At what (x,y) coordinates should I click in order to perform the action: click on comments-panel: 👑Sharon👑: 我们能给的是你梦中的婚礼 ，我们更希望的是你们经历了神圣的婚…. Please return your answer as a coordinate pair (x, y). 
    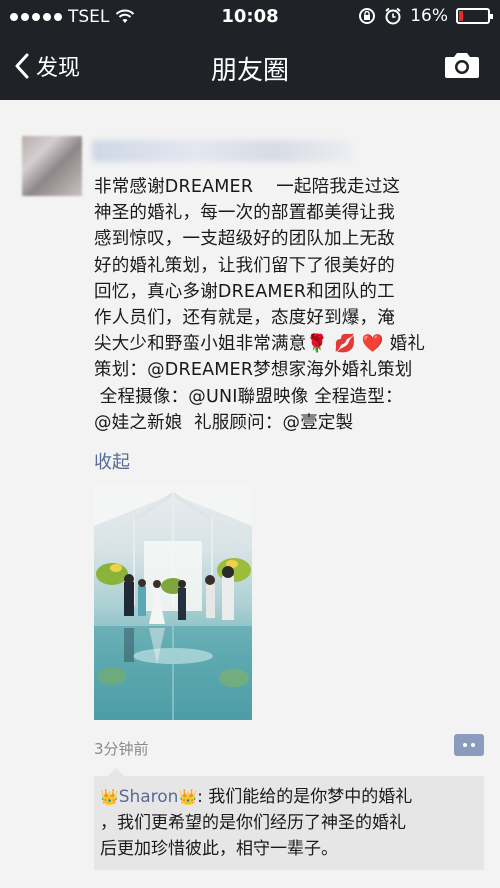
    Looking at the image, I should click on (289, 819).